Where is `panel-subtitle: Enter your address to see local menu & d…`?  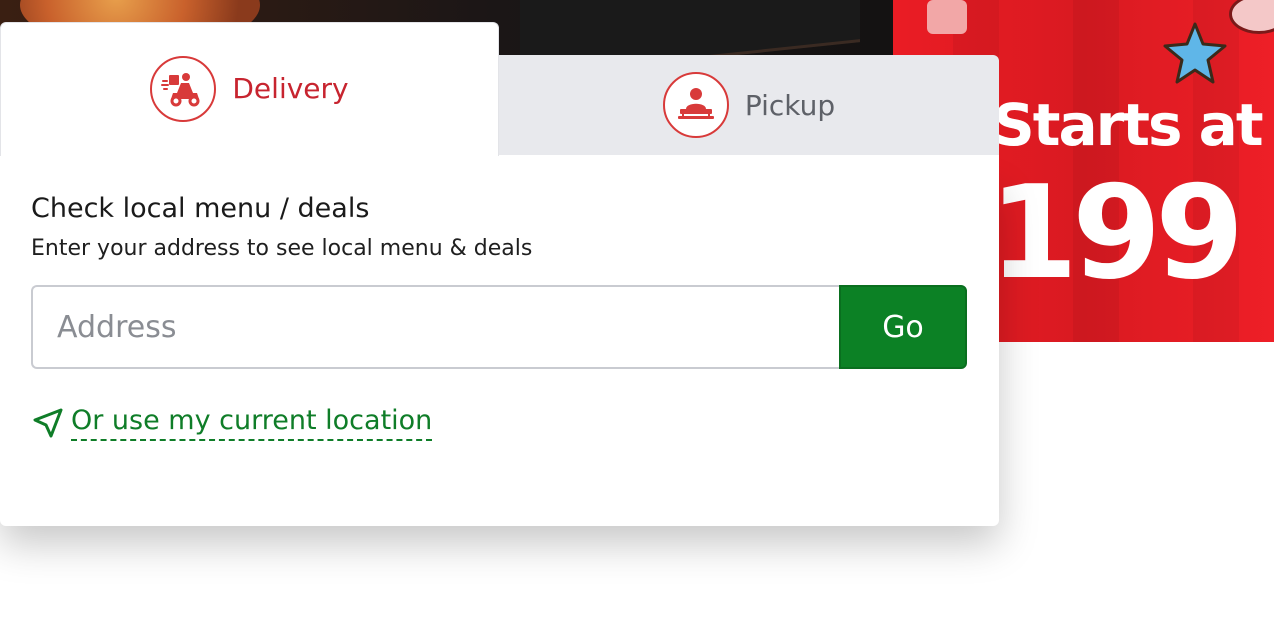
panel-subtitle: Enter your address to see local menu & d… is located at coordinates (282, 248).